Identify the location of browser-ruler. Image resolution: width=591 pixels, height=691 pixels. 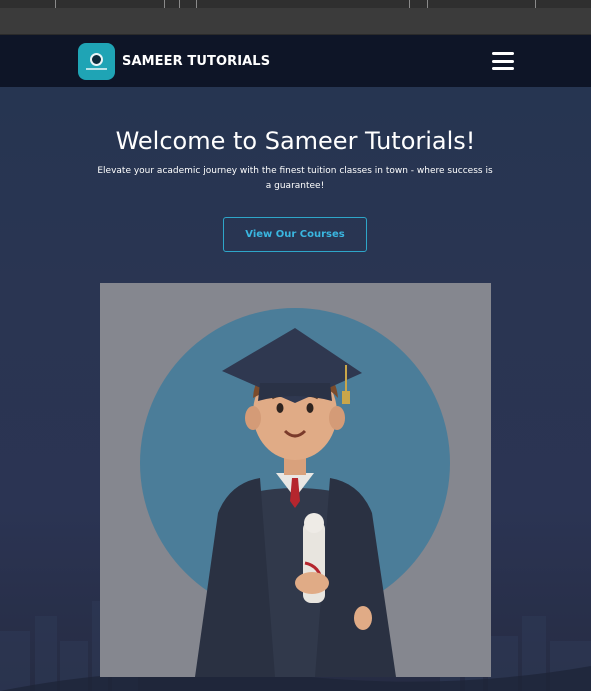
(295, 17).